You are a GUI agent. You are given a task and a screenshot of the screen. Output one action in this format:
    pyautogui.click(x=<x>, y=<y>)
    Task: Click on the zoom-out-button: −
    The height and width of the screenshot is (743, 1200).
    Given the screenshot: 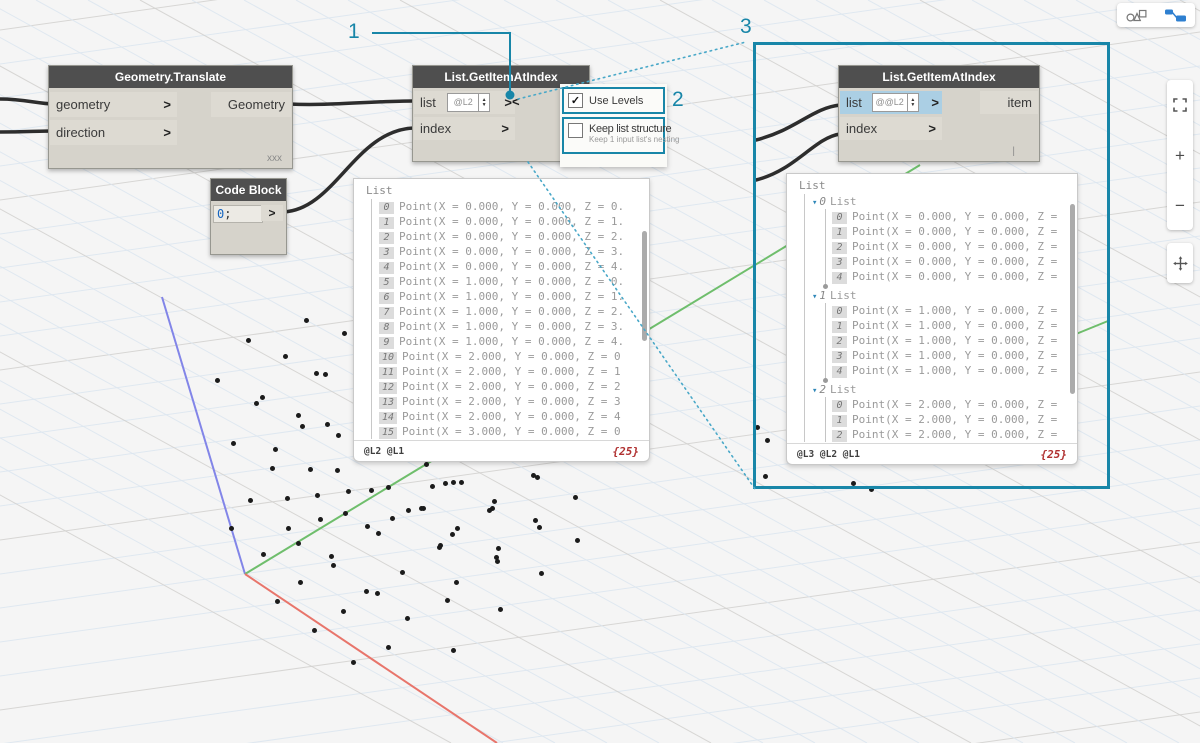 What is the action you would take?
    pyautogui.click(x=1180, y=205)
    